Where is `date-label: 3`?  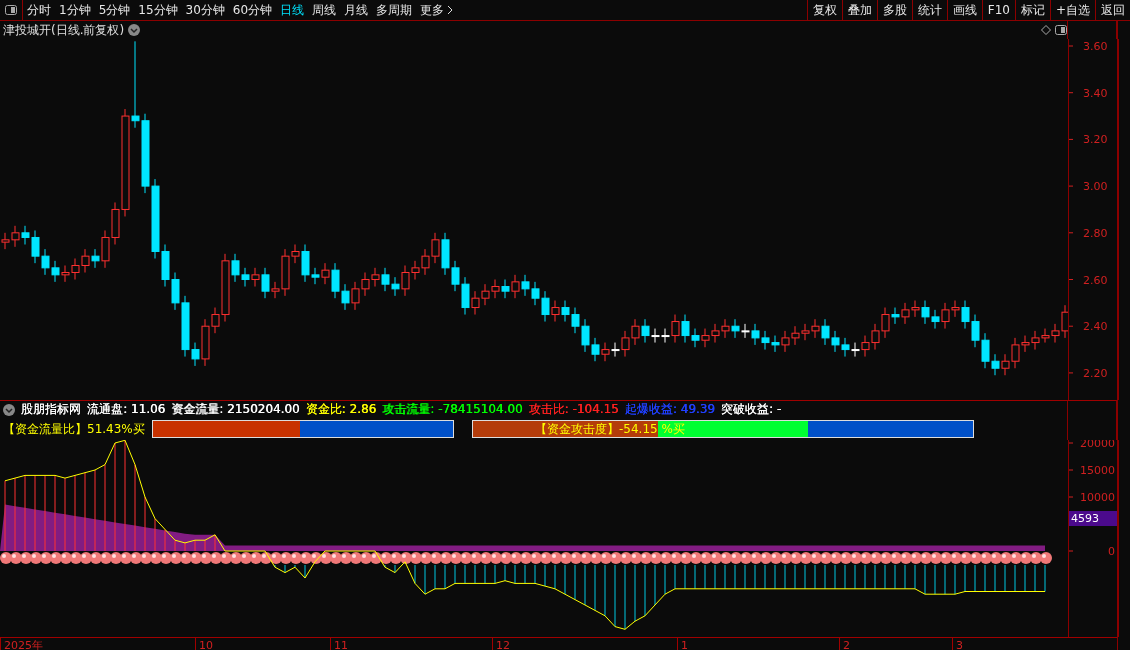
date-label: 3 is located at coordinates (957, 644).